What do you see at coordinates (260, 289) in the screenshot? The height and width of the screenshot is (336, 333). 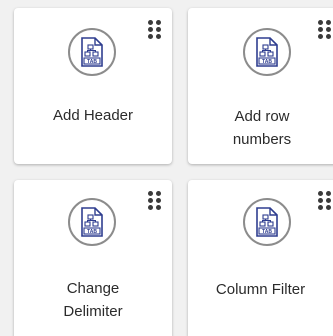 I see `card-label: Column Filter` at bounding box center [260, 289].